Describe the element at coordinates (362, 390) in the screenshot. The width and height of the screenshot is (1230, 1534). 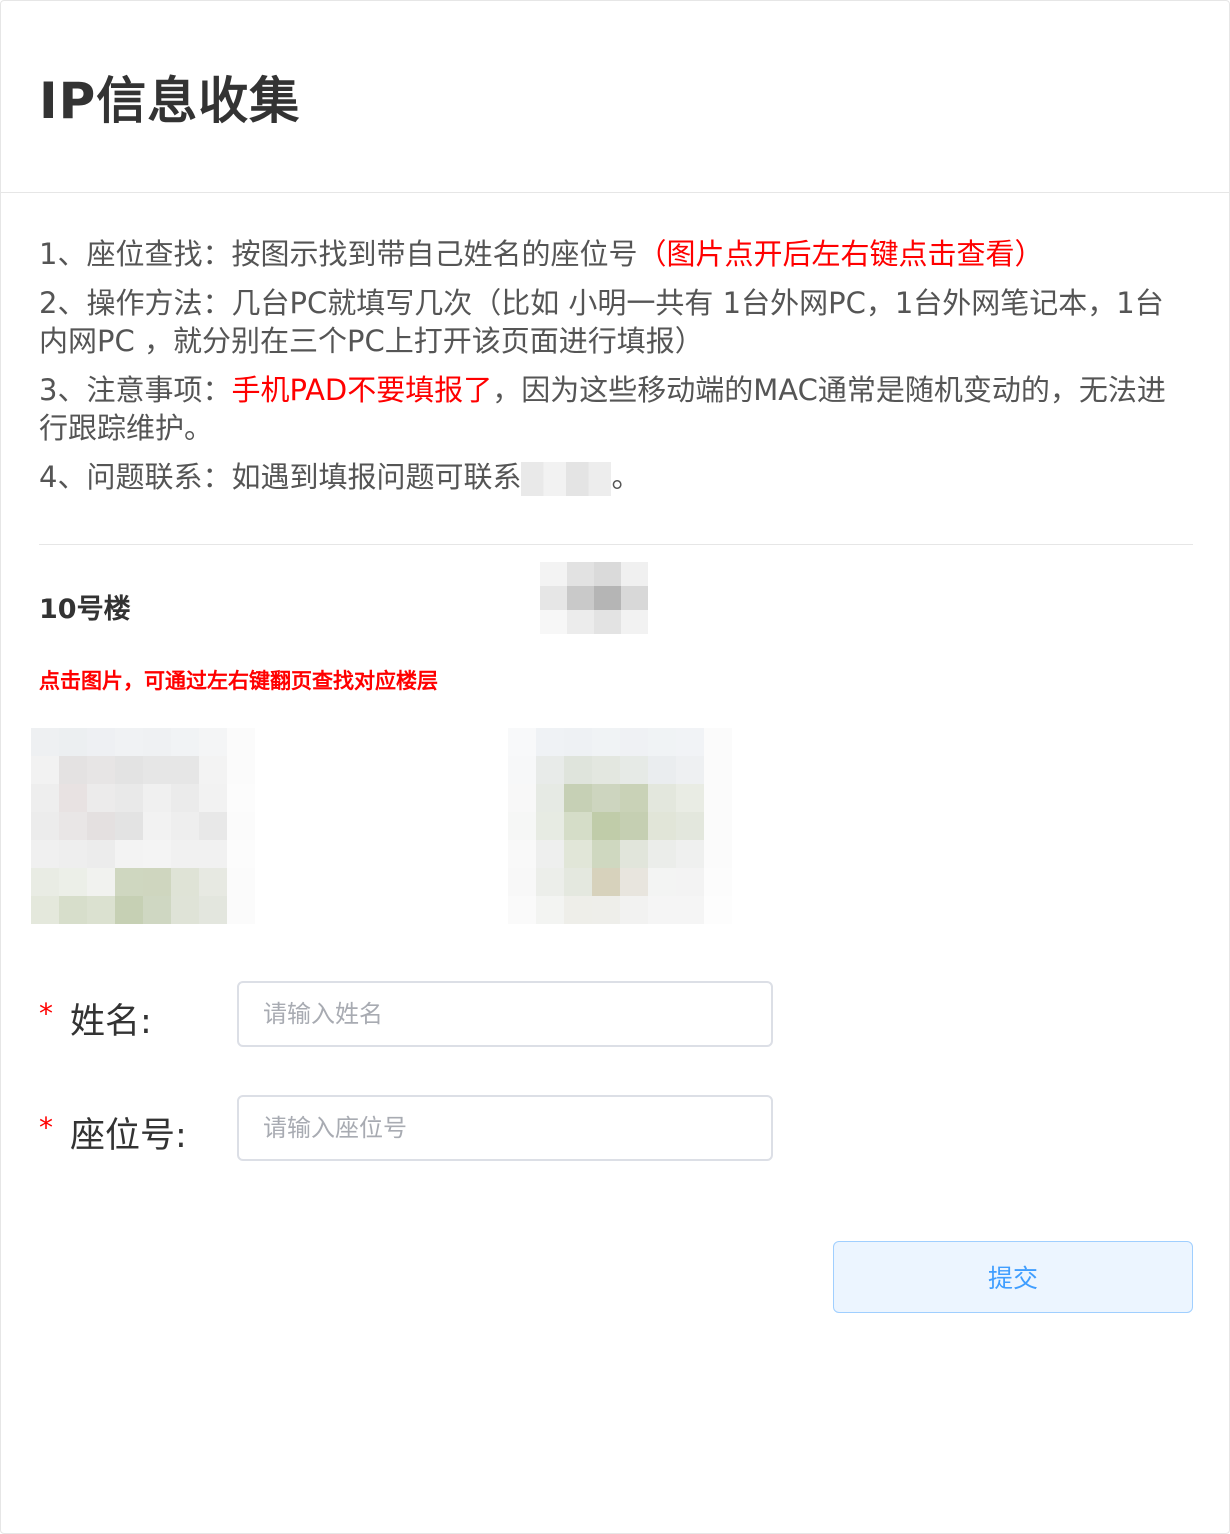
I see `instruction-3-highlight: 手机PAD不要填报了` at that location.